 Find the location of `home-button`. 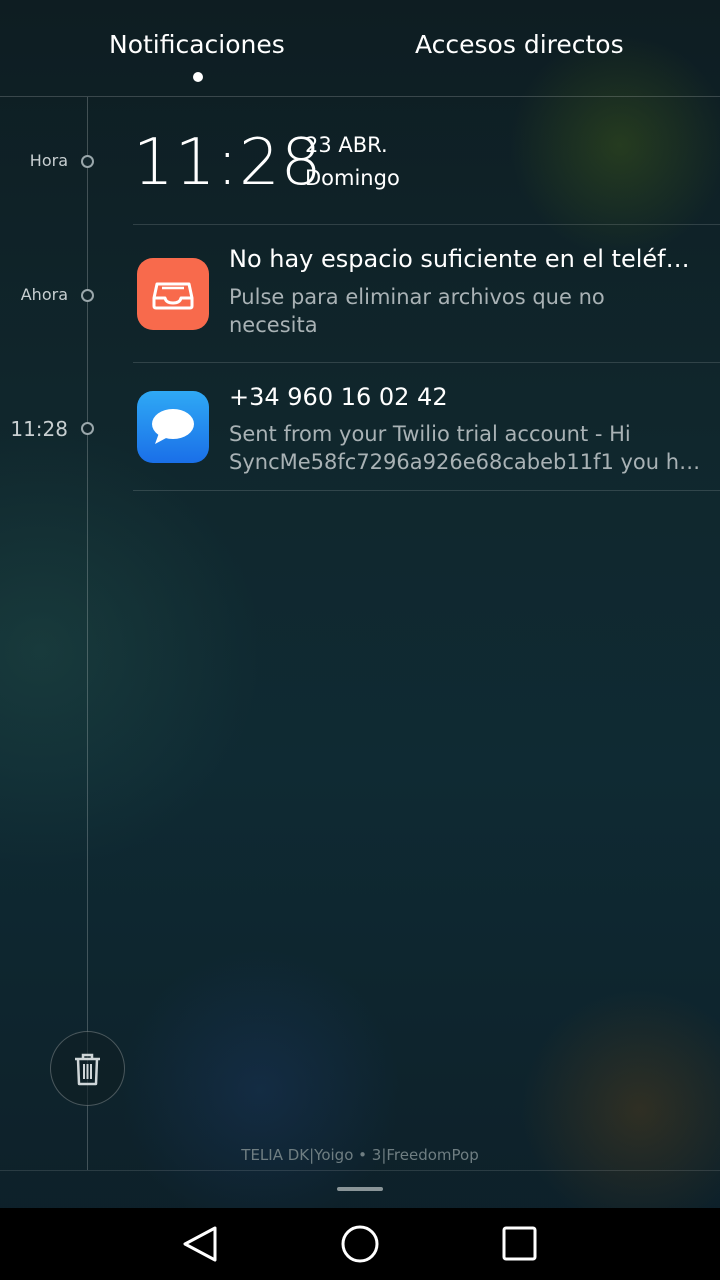

home-button is located at coordinates (360, 1244).